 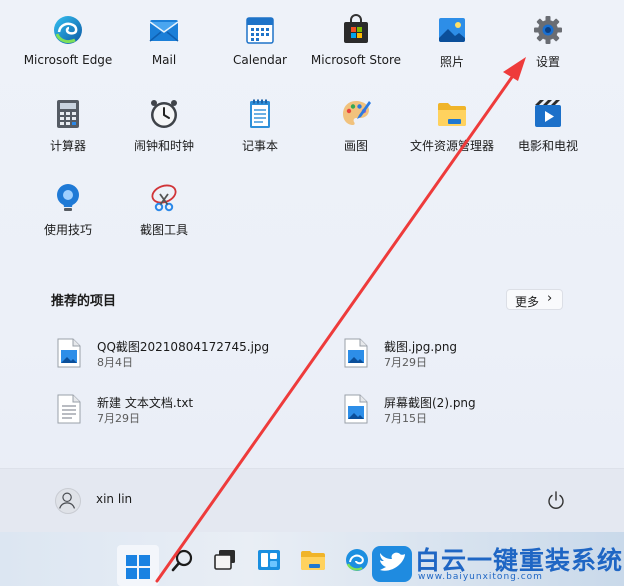 I want to click on user-icon, so click(x=67, y=500).